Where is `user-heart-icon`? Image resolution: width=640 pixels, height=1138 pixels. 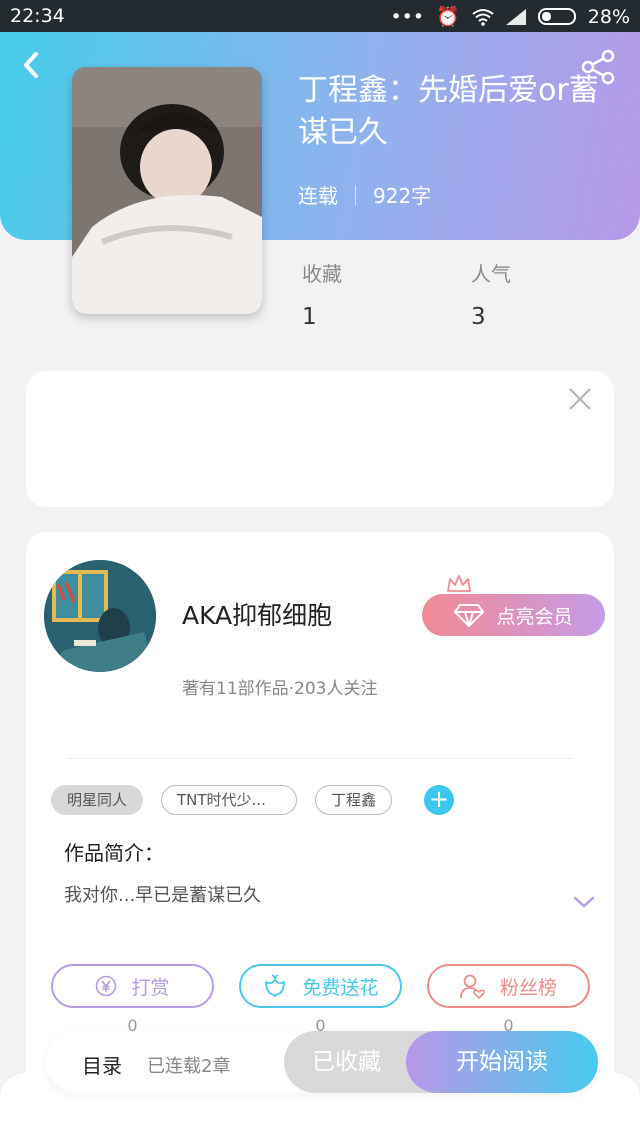
user-heart-icon is located at coordinates (472, 986).